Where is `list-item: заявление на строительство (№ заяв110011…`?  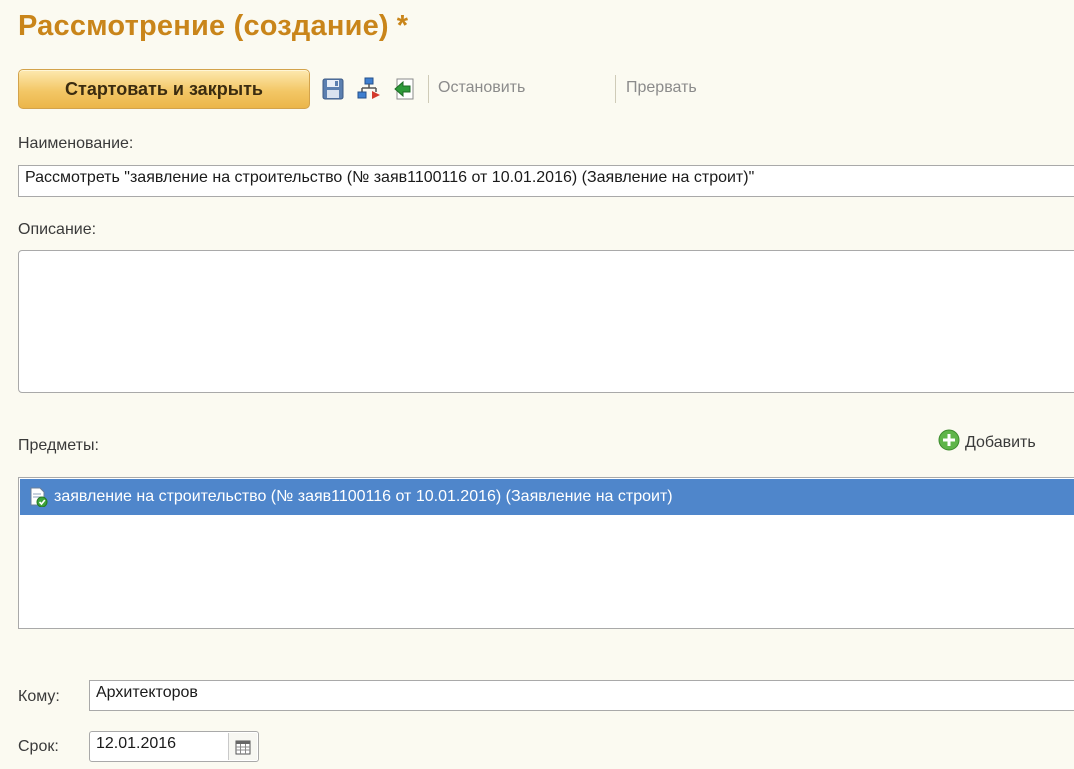
list-item: заявление на строительство (№ заяв110011… is located at coordinates (547, 497).